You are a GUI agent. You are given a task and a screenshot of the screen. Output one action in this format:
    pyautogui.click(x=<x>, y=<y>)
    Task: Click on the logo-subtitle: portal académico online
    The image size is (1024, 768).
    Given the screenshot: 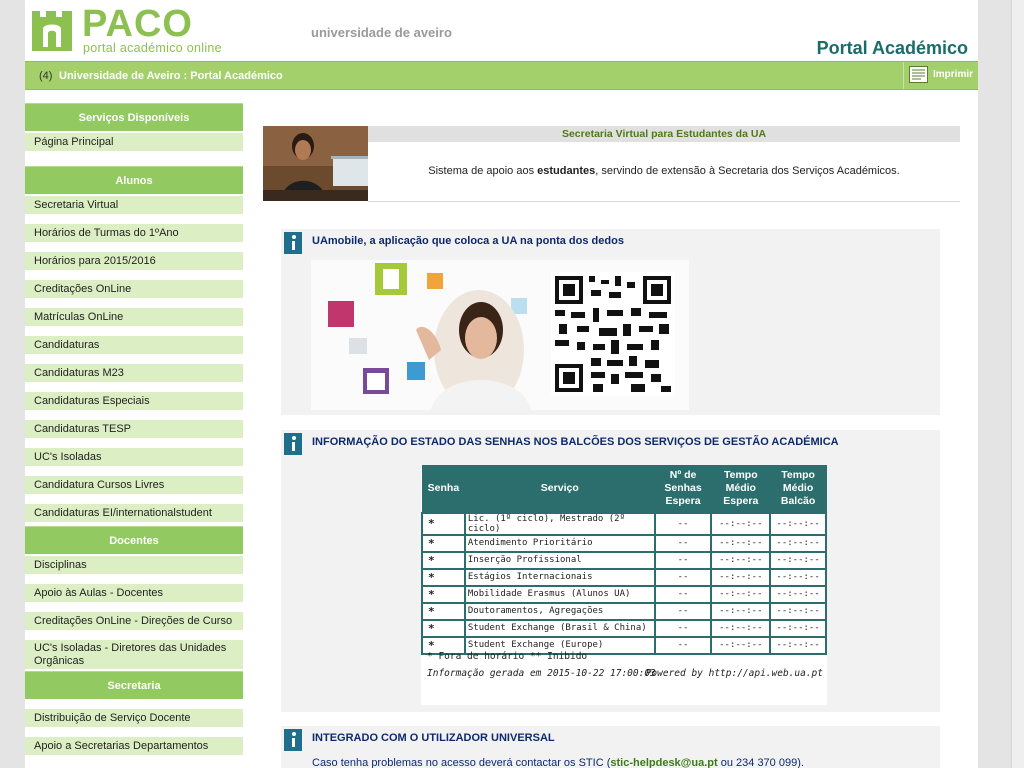 What is the action you would take?
    pyautogui.click(x=152, y=48)
    